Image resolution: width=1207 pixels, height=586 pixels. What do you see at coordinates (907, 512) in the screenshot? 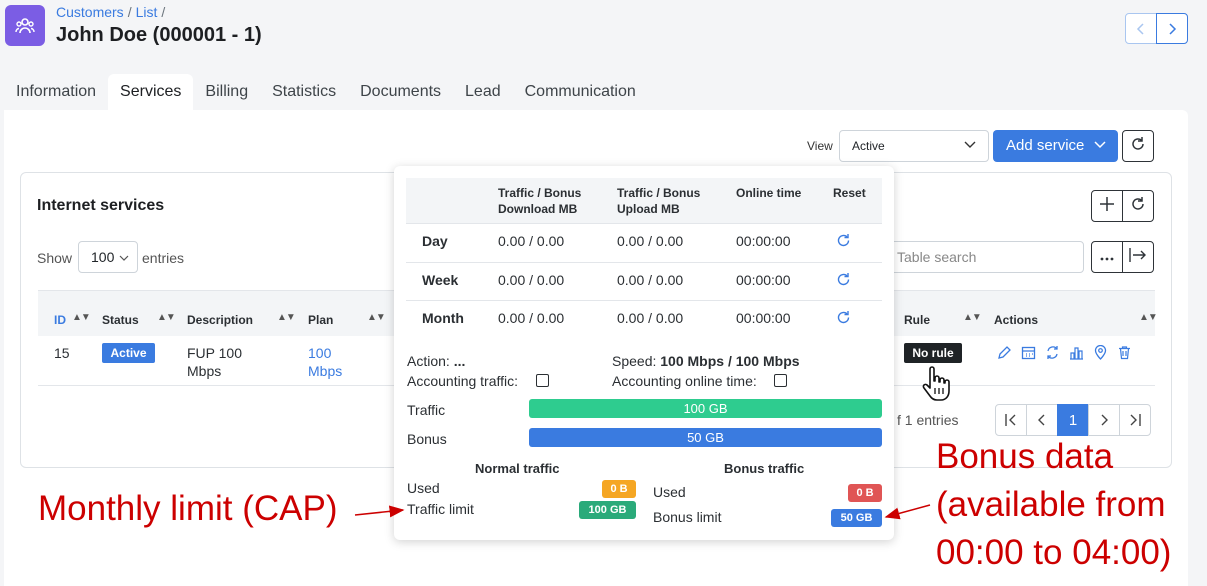
I see `bonus-arrow` at bounding box center [907, 512].